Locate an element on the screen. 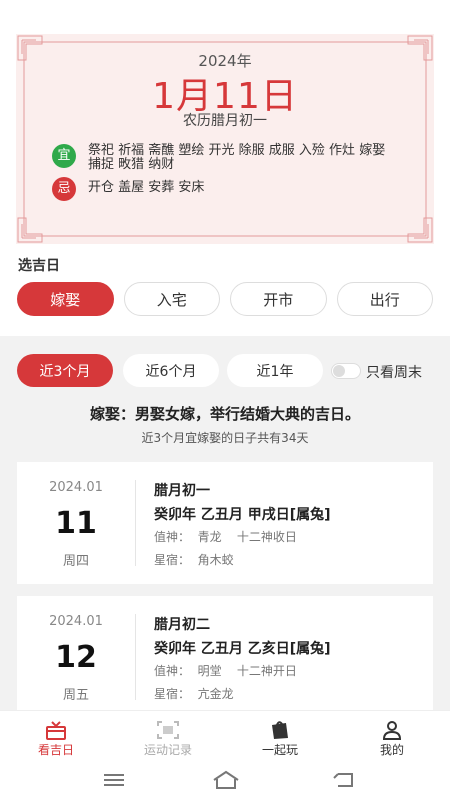 The height and width of the screenshot is (800, 450). scan-frame-icon is located at coordinates (168, 730).